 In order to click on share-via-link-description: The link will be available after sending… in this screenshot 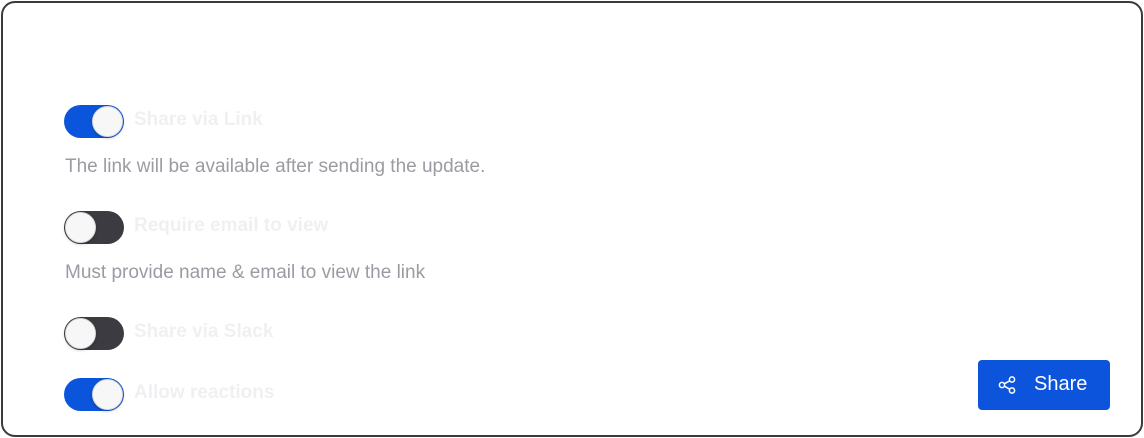, I will do `click(275, 166)`.